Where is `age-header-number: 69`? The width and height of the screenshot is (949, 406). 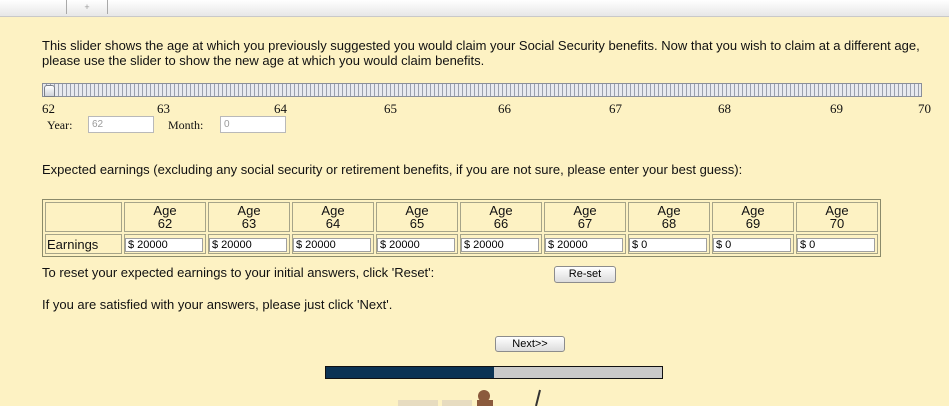 age-header-number: 69 is located at coordinates (753, 223).